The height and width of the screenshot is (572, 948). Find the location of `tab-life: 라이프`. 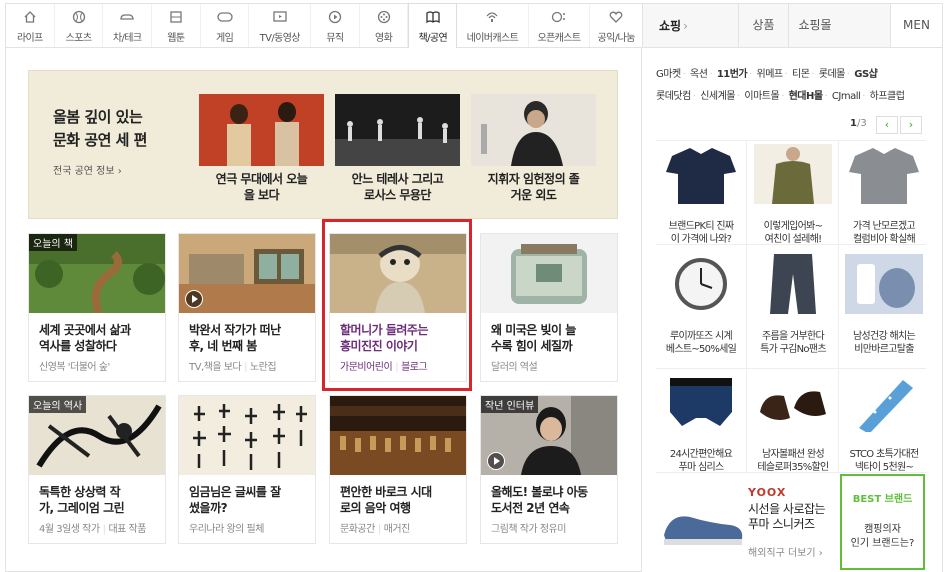

tab-life: 라이프 is located at coordinates (30, 25).